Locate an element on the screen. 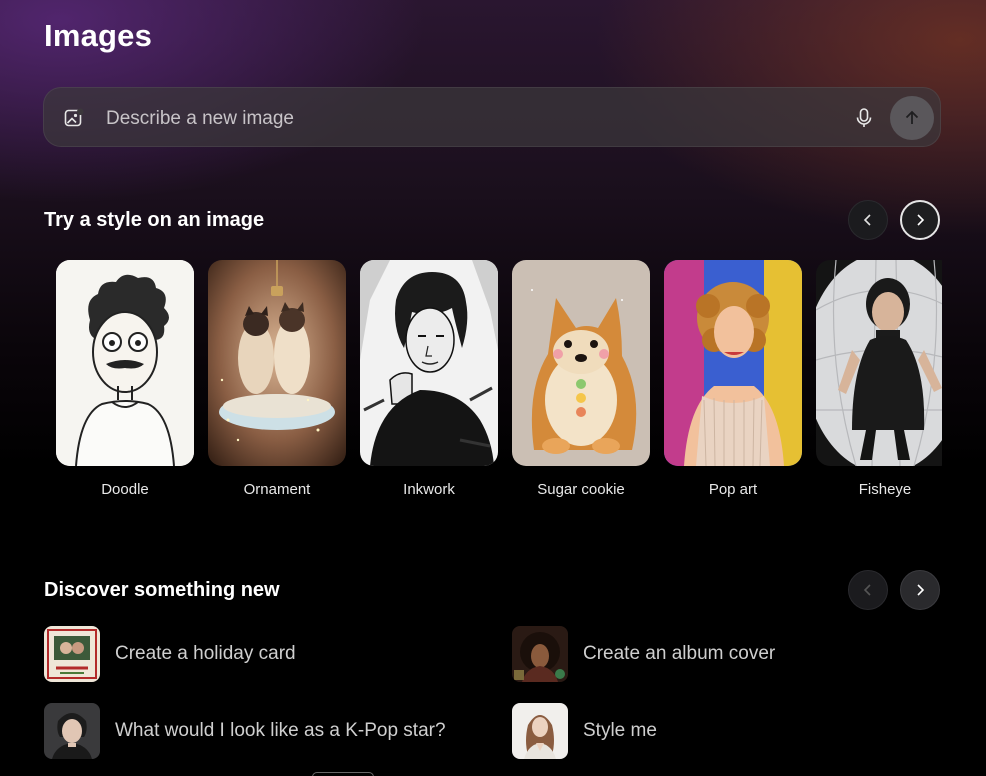 Image resolution: width=986 pixels, height=776 pixels. prompt-bar is located at coordinates (492, 117).